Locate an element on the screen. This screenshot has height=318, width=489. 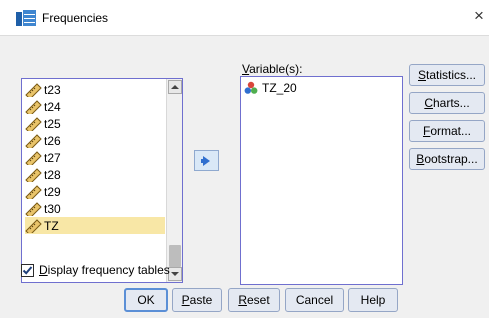
list-item-selected: TZ is located at coordinates (95, 225).